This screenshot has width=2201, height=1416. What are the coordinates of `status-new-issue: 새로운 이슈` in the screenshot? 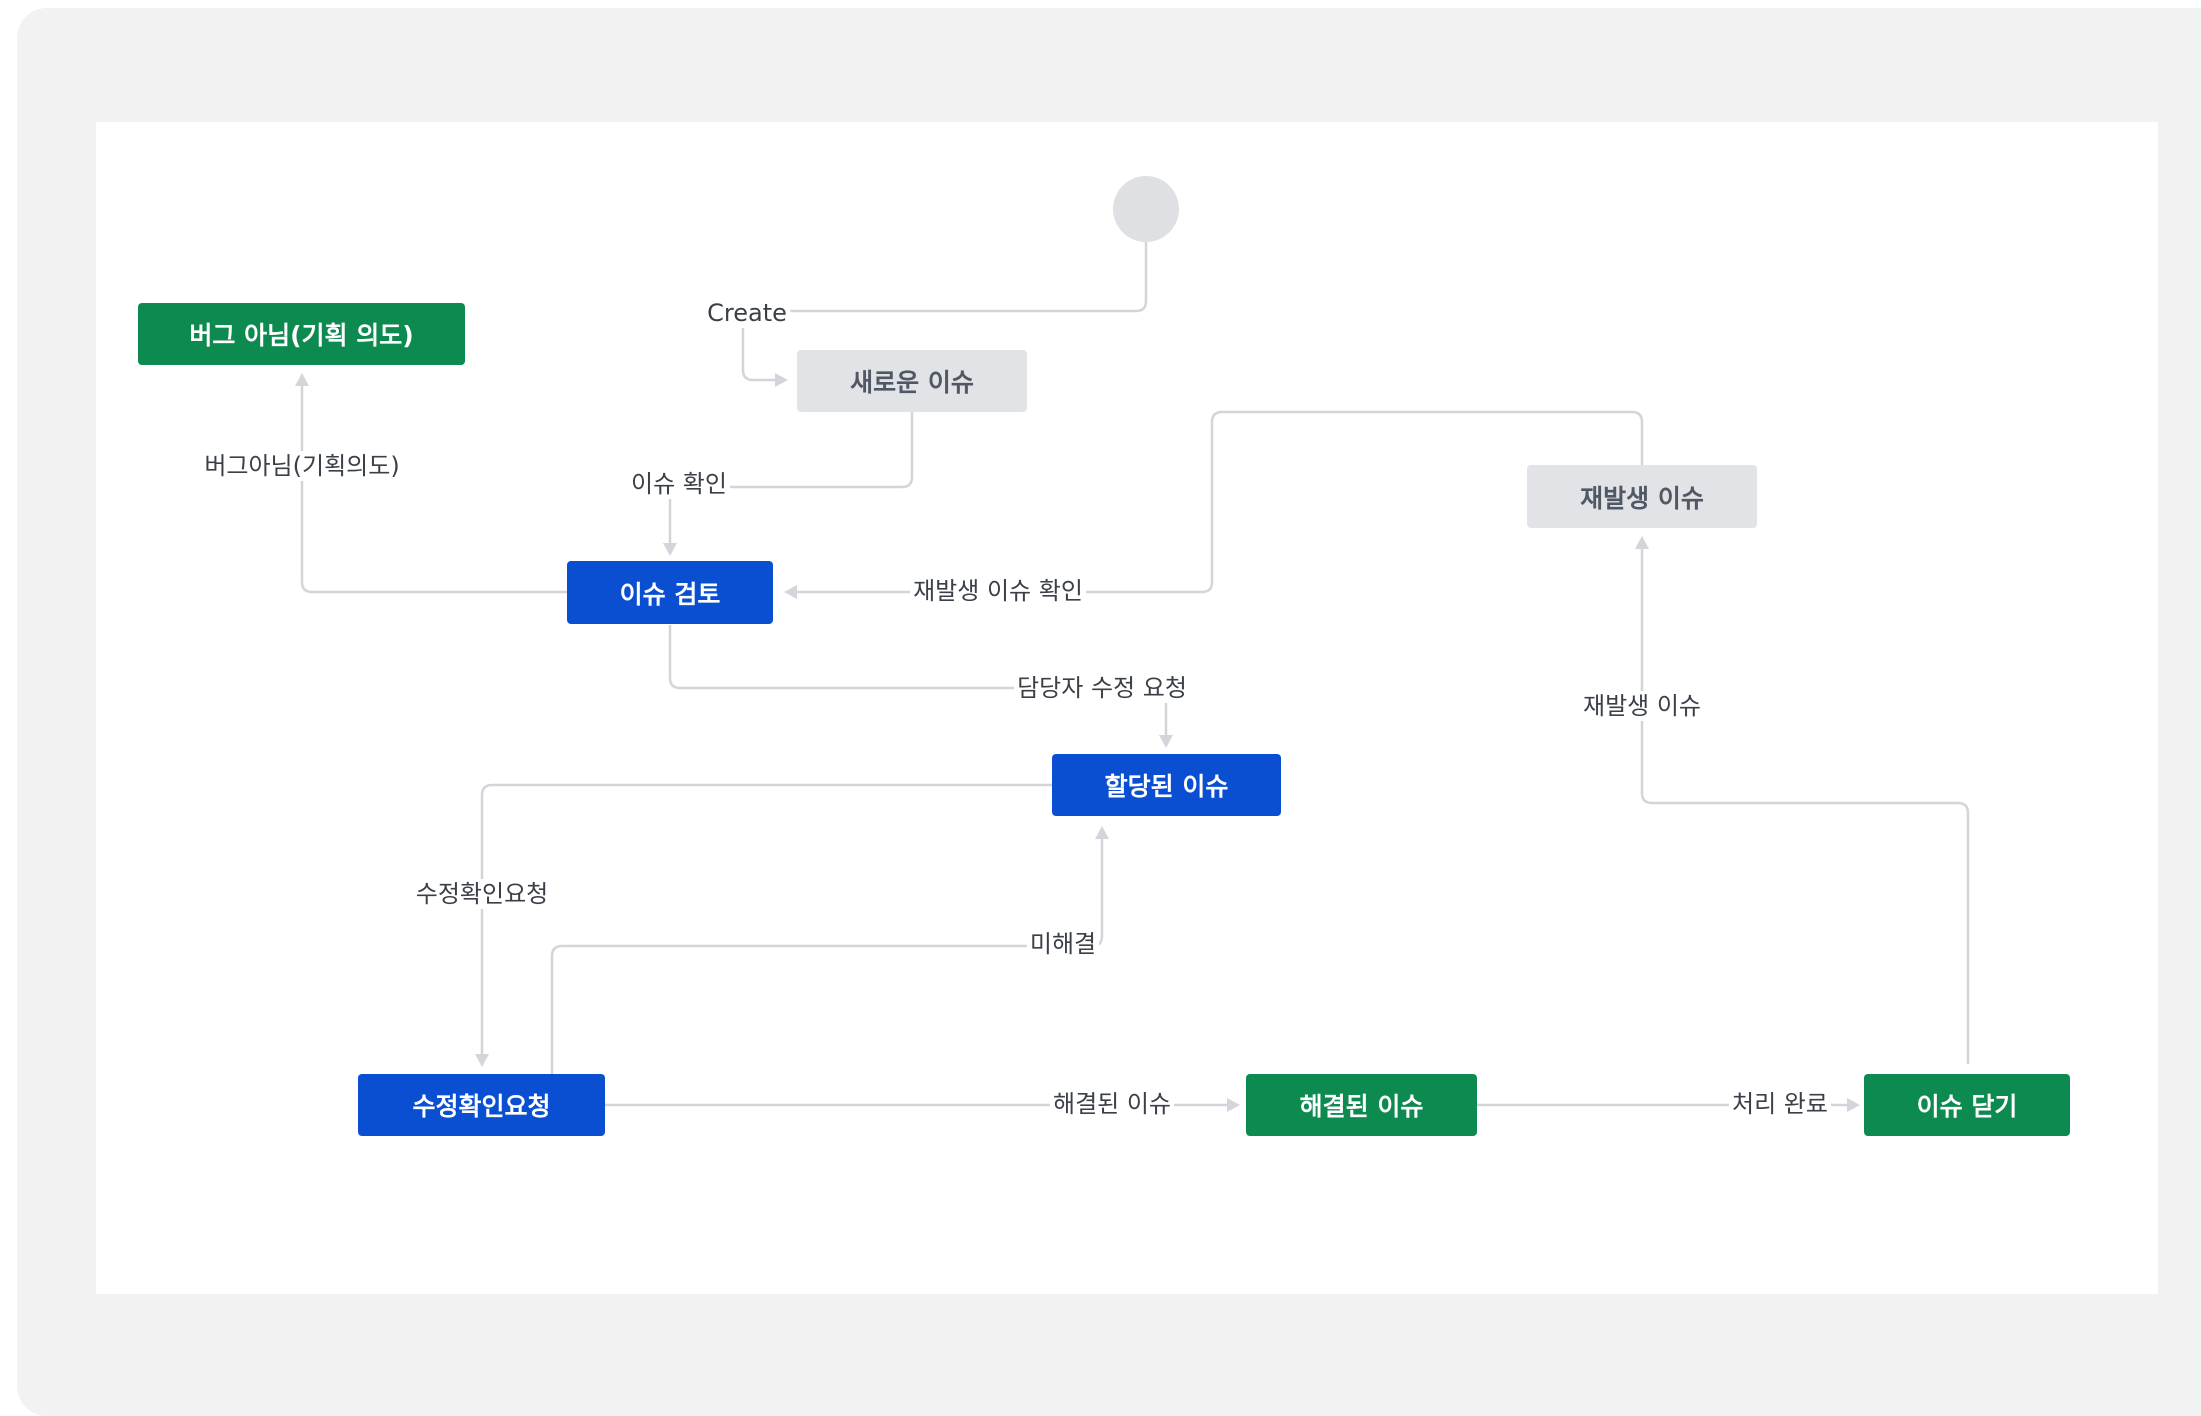 It's located at (912, 381).